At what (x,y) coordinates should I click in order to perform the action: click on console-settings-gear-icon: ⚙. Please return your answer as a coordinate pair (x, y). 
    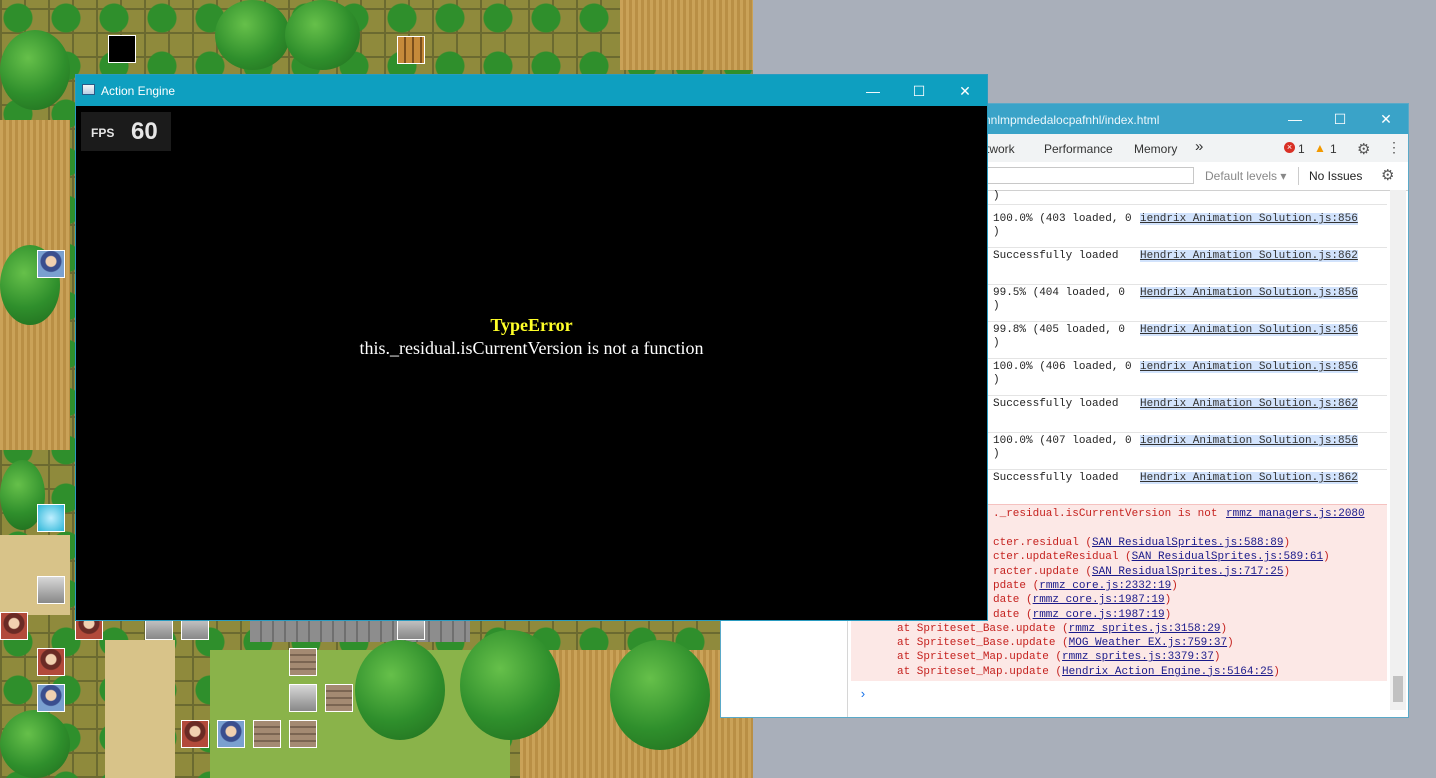
    Looking at the image, I should click on (1387, 175).